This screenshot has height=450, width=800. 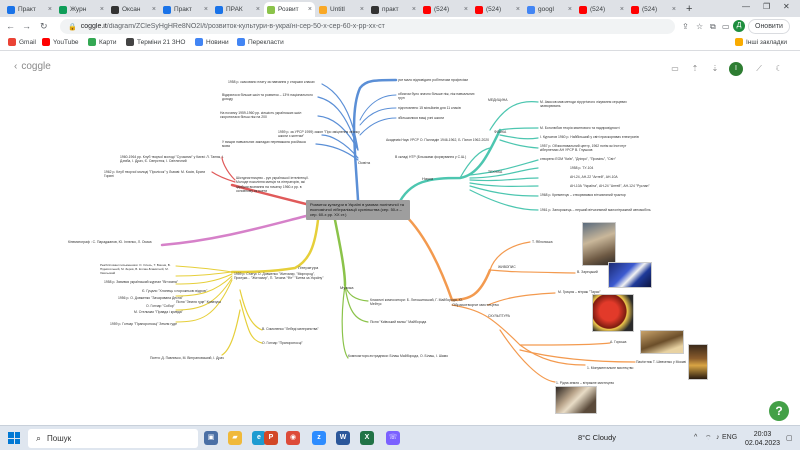 What do you see at coordinates (393, 438) in the screenshot?
I see `viber-icon: ☏` at bounding box center [393, 438].